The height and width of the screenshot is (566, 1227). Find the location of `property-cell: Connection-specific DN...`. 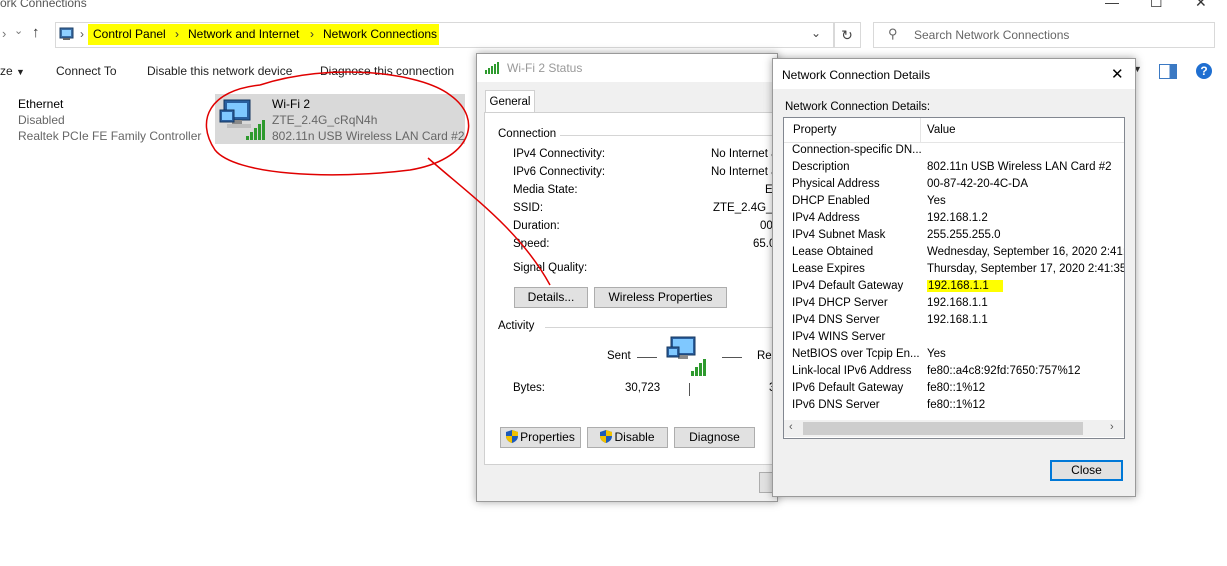

property-cell: Connection-specific DN... is located at coordinates (857, 150).